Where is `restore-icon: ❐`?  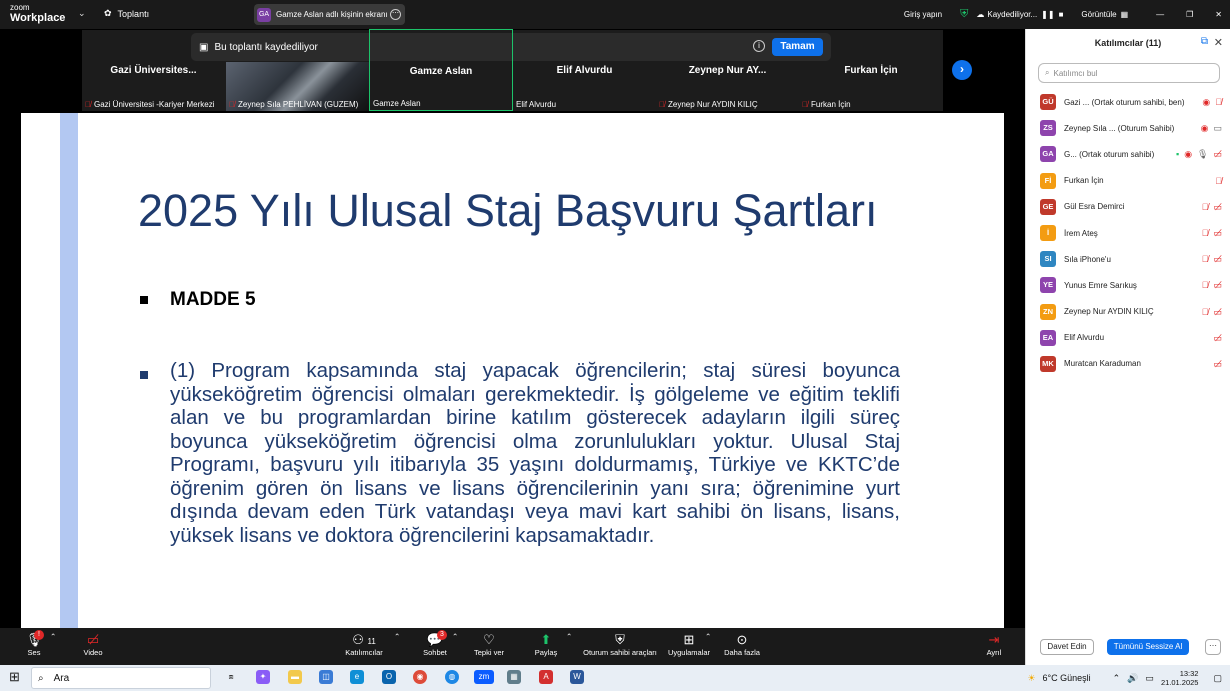 restore-icon: ❐ is located at coordinates (1189, 14).